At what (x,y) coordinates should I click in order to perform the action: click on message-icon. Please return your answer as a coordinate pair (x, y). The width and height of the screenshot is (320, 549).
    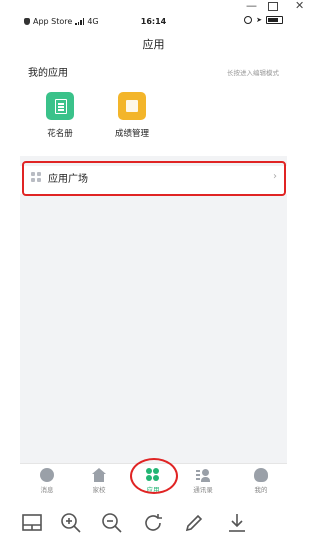
    Looking at the image, I should click on (47, 475).